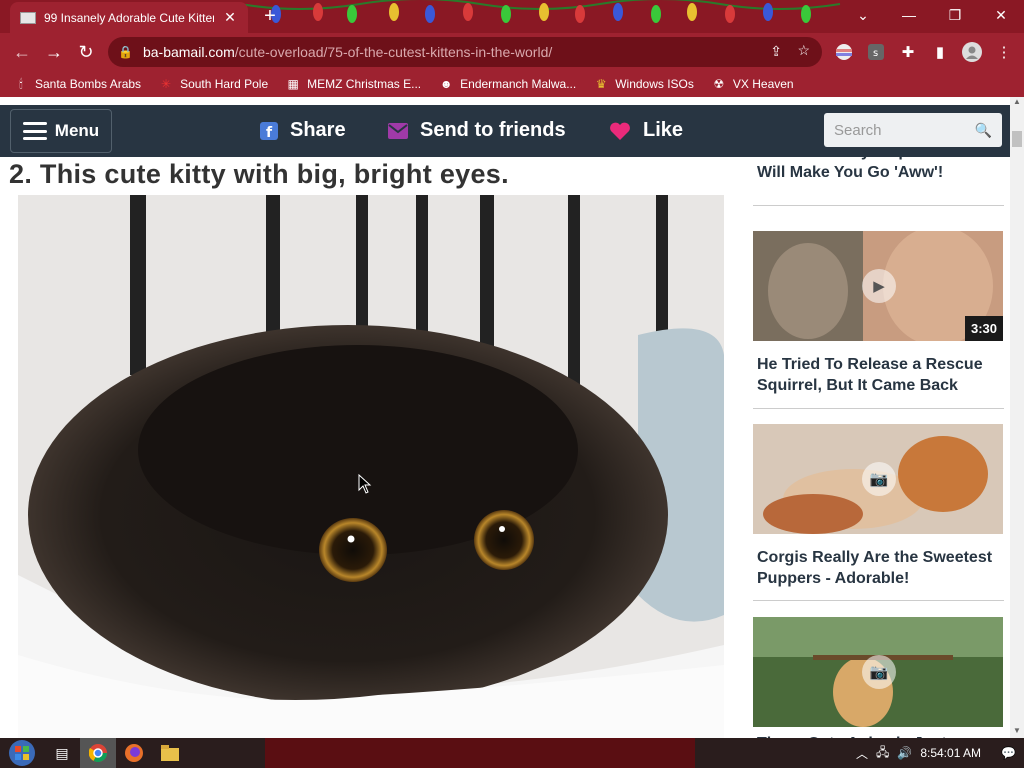 The image size is (1024, 768). I want to click on bookmark-star-icon: ☆, so click(803, 50).